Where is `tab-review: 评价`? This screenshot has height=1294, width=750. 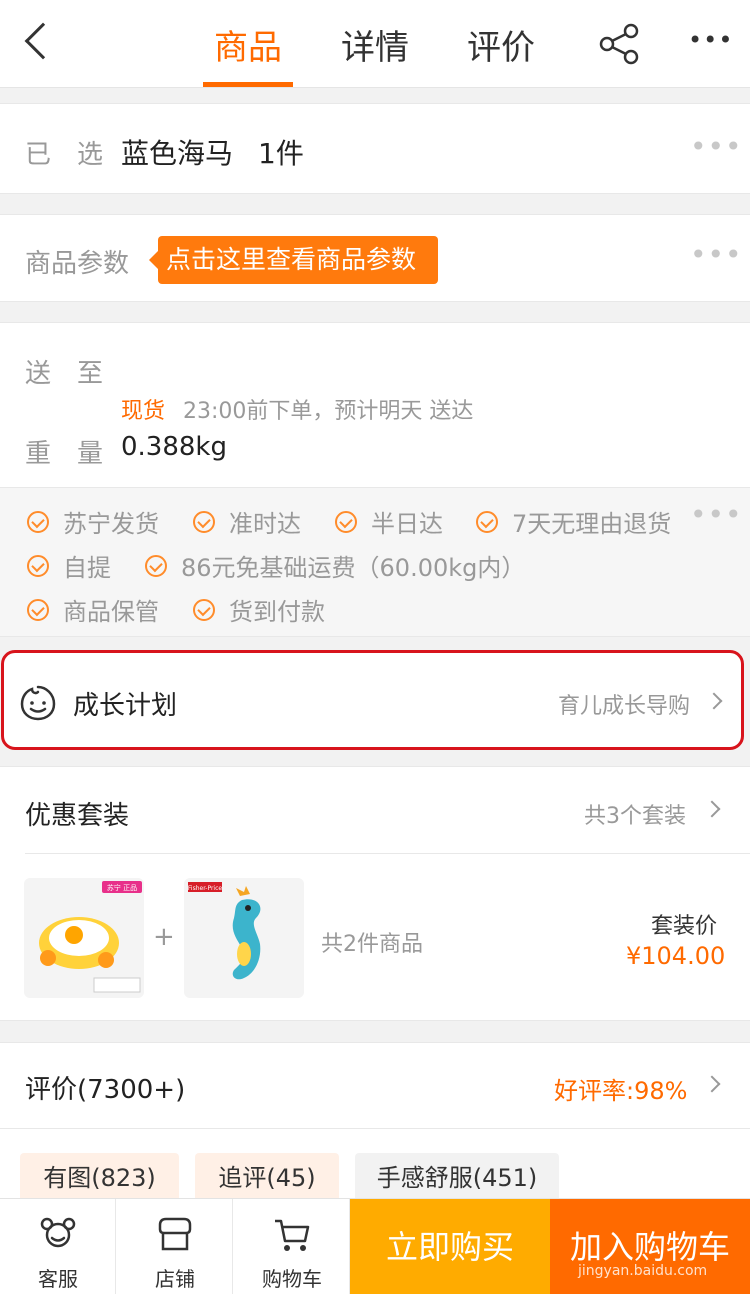
tab-review: 评价 is located at coordinates (501, 44).